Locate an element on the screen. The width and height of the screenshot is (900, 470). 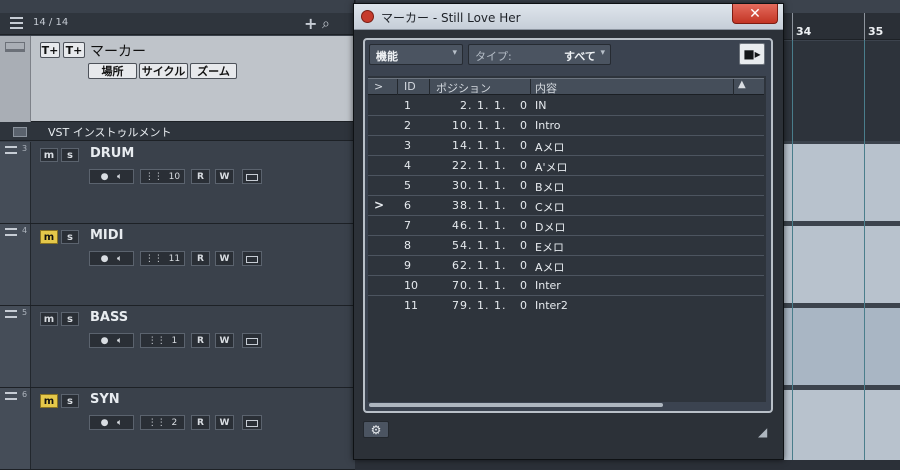
search-icon: ⌕ is located at coordinates (326, 24).